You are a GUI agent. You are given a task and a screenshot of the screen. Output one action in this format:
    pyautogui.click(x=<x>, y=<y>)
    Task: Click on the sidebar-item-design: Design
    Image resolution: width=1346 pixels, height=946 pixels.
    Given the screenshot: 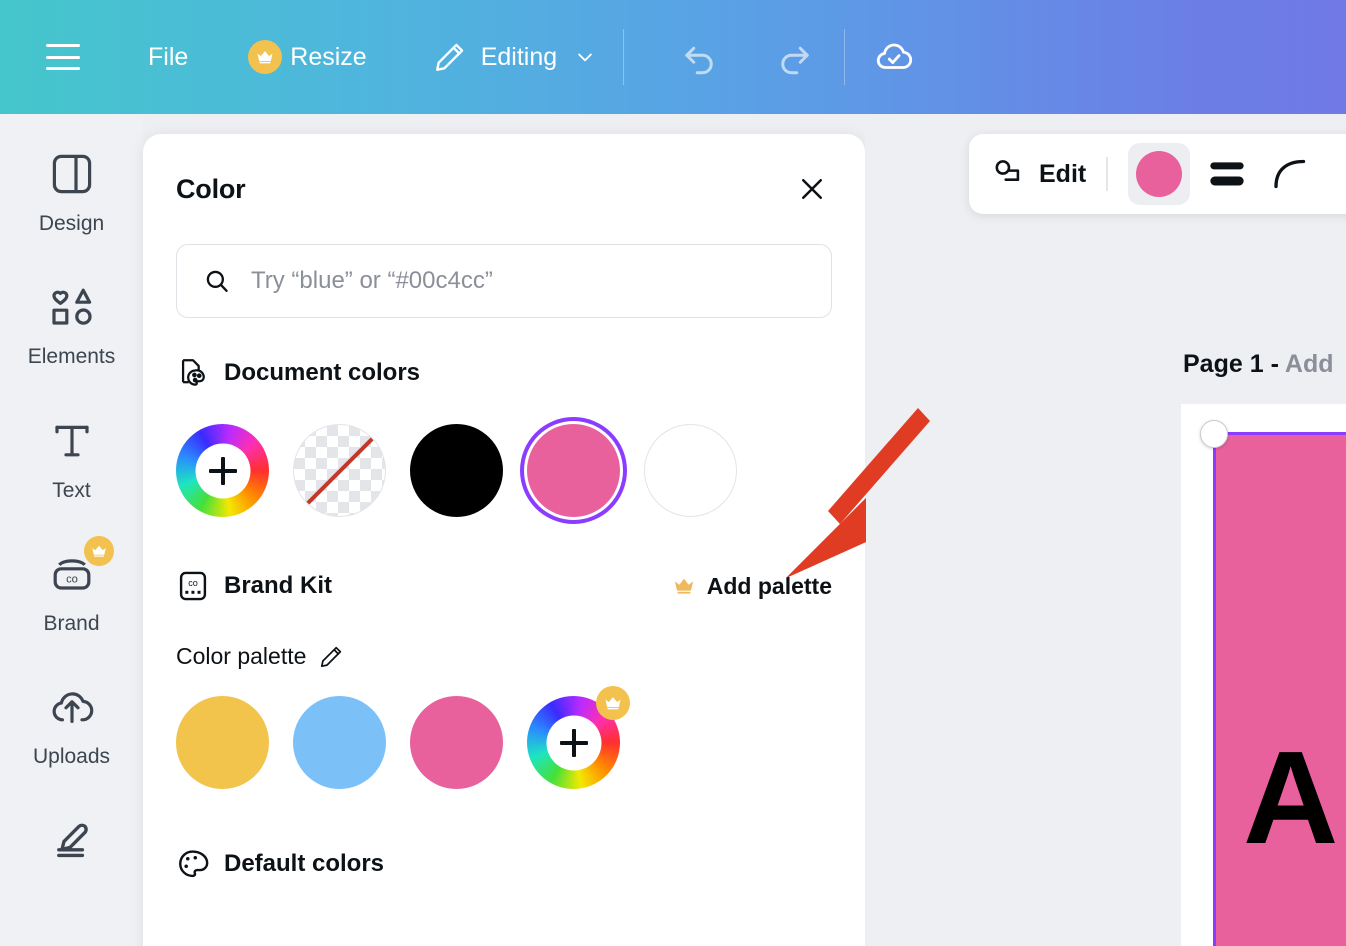 What is the action you would take?
    pyautogui.click(x=71, y=212)
    